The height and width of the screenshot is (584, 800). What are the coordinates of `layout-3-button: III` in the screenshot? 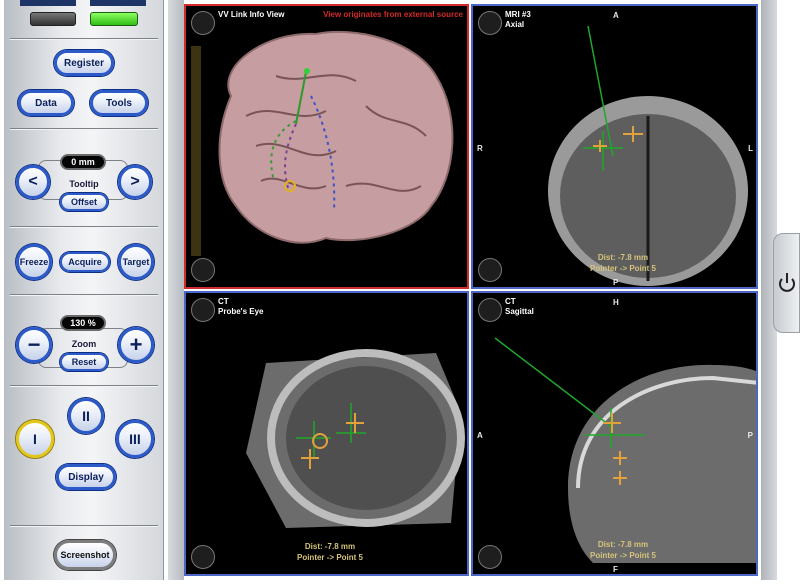 It's located at (135, 439).